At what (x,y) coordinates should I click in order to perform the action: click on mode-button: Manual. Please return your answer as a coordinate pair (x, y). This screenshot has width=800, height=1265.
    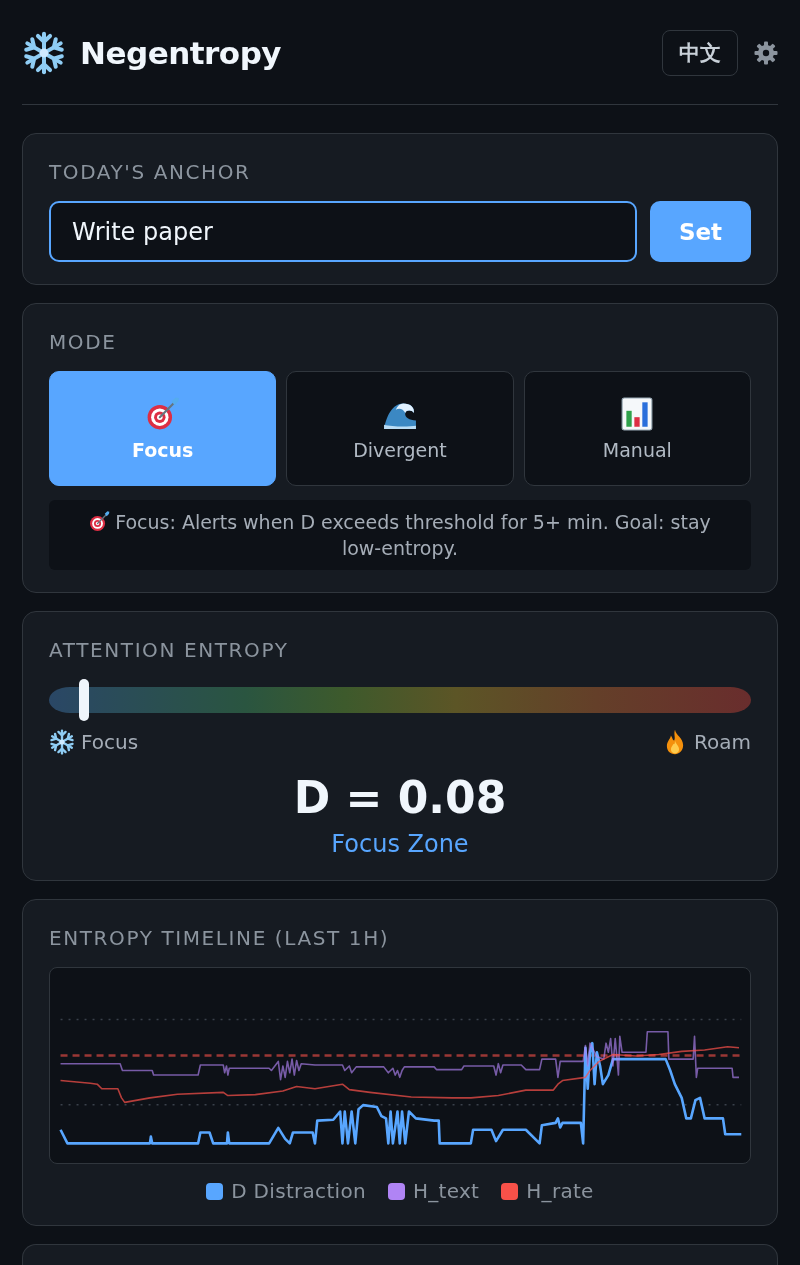
    Looking at the image, I should click on (637, 428).